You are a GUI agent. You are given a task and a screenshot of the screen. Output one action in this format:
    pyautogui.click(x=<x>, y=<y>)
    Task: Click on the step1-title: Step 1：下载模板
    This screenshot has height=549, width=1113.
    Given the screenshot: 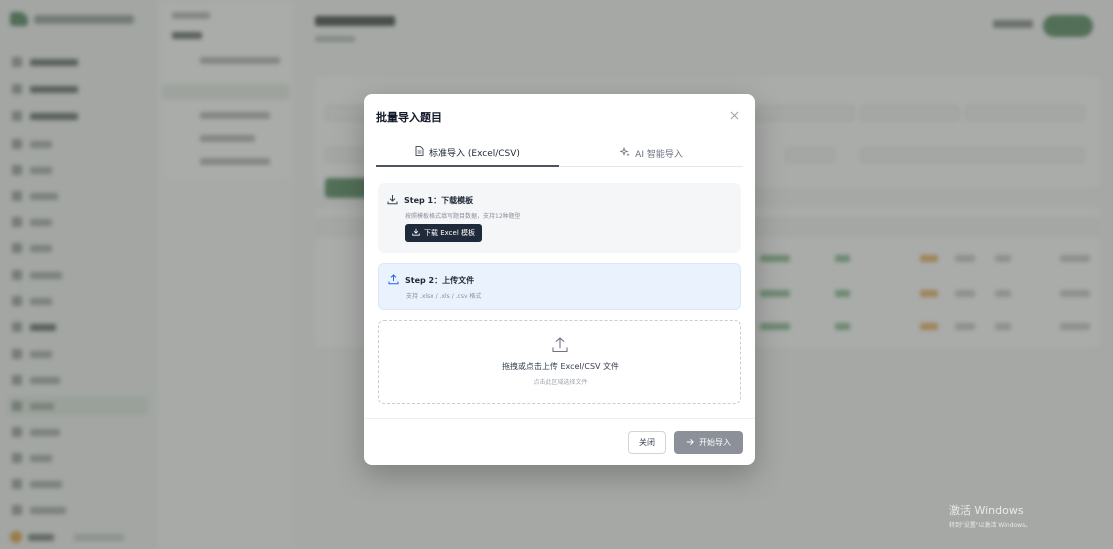 What is the action you would take?
    pyautogui.click(x=439, y=200)
    